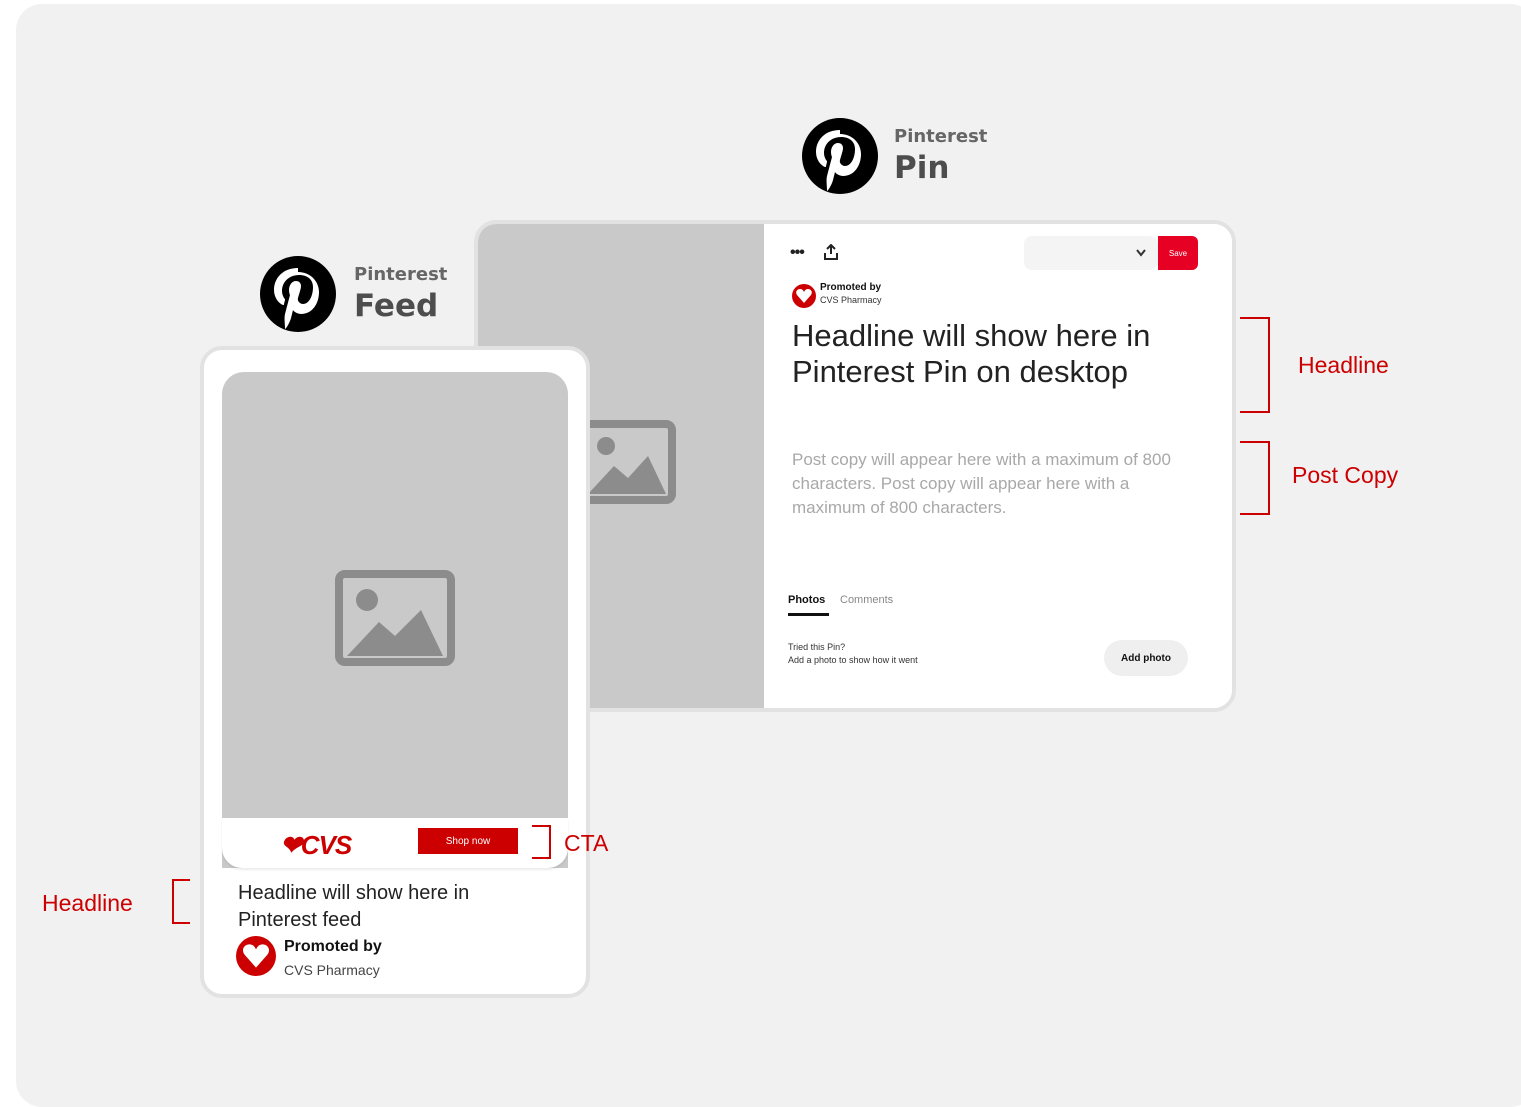  Describe the element at coordinates (1141, 253) in the screenshot. I see `chevron-down-icon` at that location.